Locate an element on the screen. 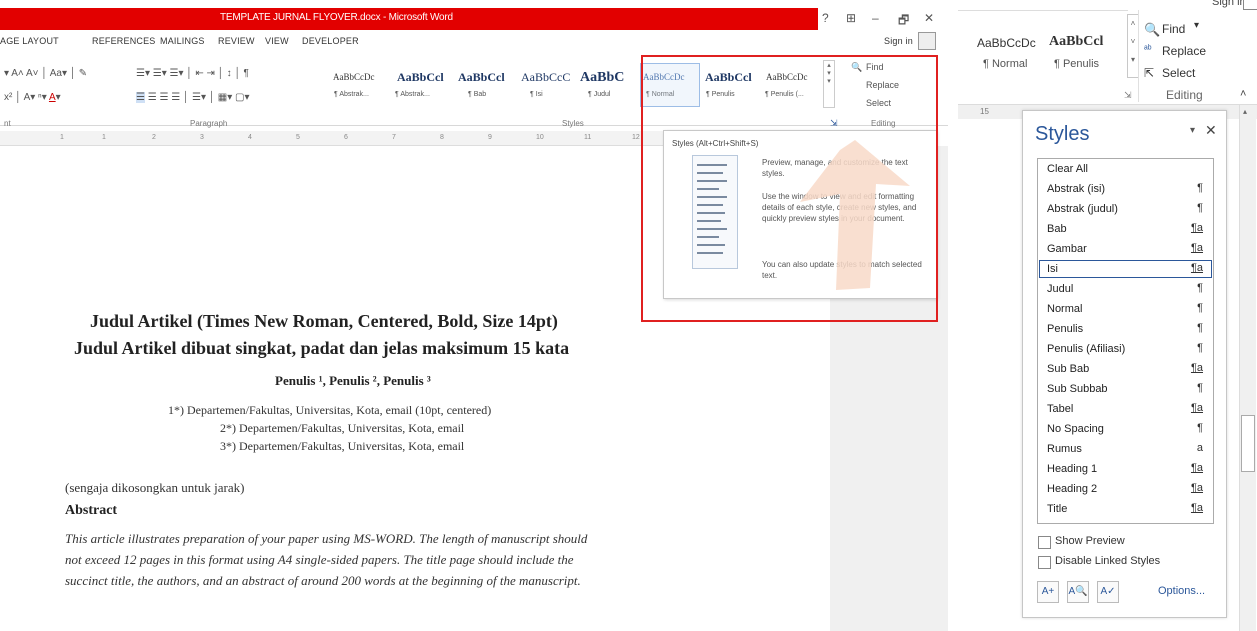 This screenshot has width=1257, height=631. style-list-item: Abstrak (isi) ¶ is located at coordinates (1125, 189).